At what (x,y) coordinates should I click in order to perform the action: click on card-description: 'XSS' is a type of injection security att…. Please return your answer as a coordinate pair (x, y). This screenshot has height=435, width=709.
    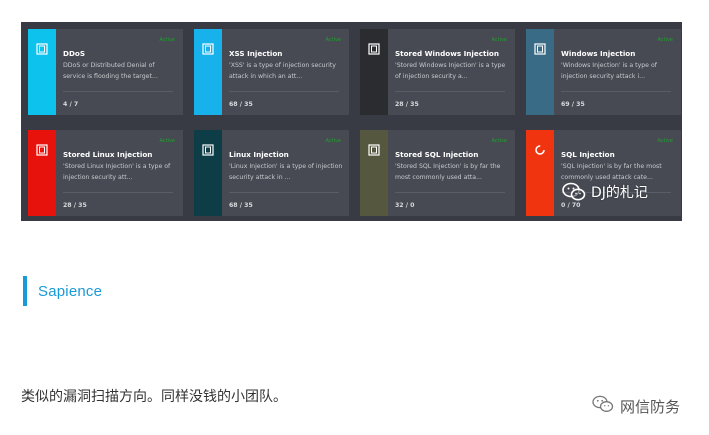
    Looking at the image, I should click on (282, 71).